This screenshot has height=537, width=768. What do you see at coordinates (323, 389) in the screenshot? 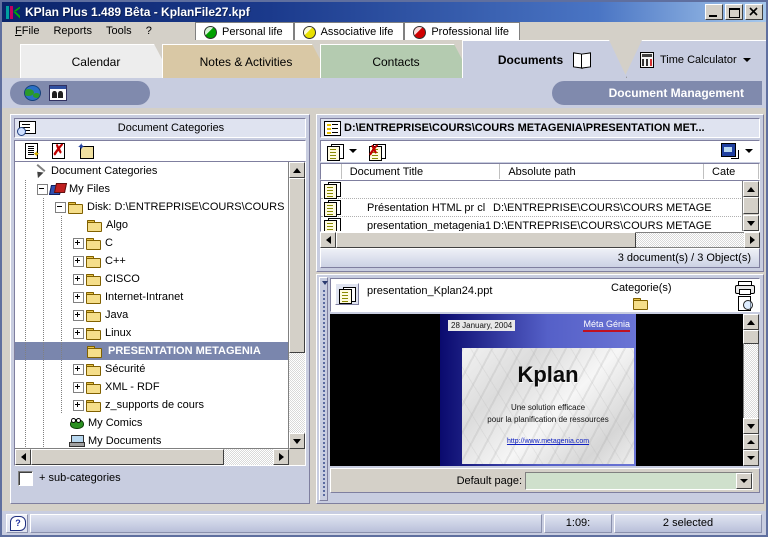
I see `preview-splitter` at bounding box center [323, 389].